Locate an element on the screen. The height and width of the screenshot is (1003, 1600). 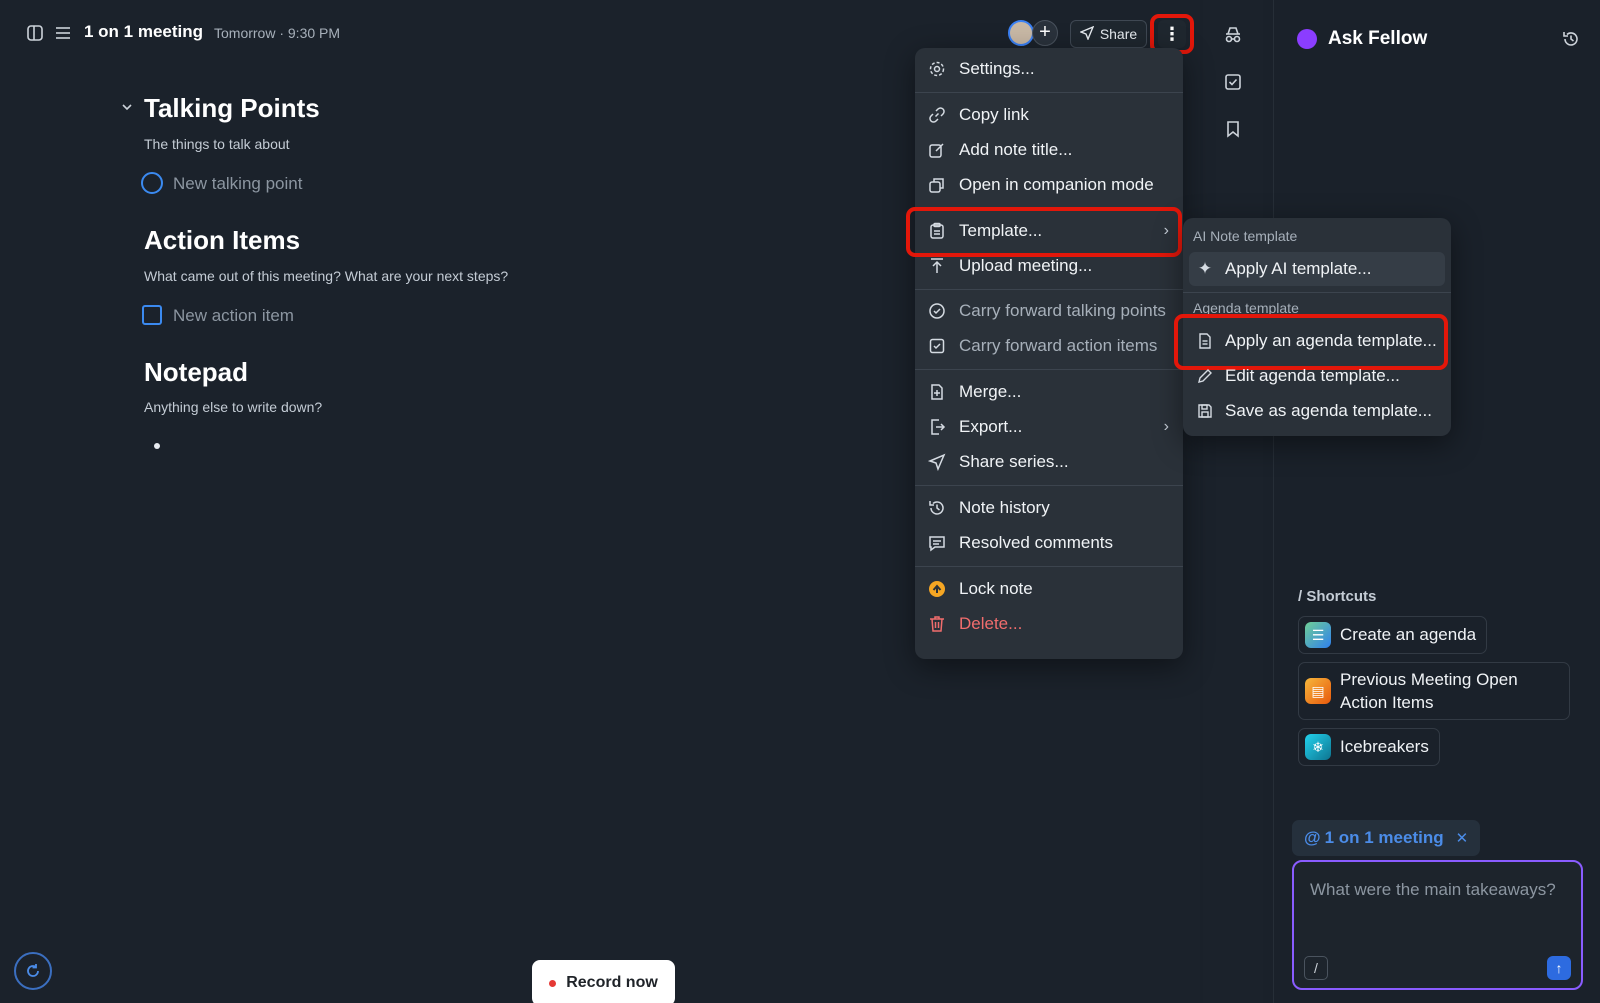
upload-icon is located at coordinates (937, 266).